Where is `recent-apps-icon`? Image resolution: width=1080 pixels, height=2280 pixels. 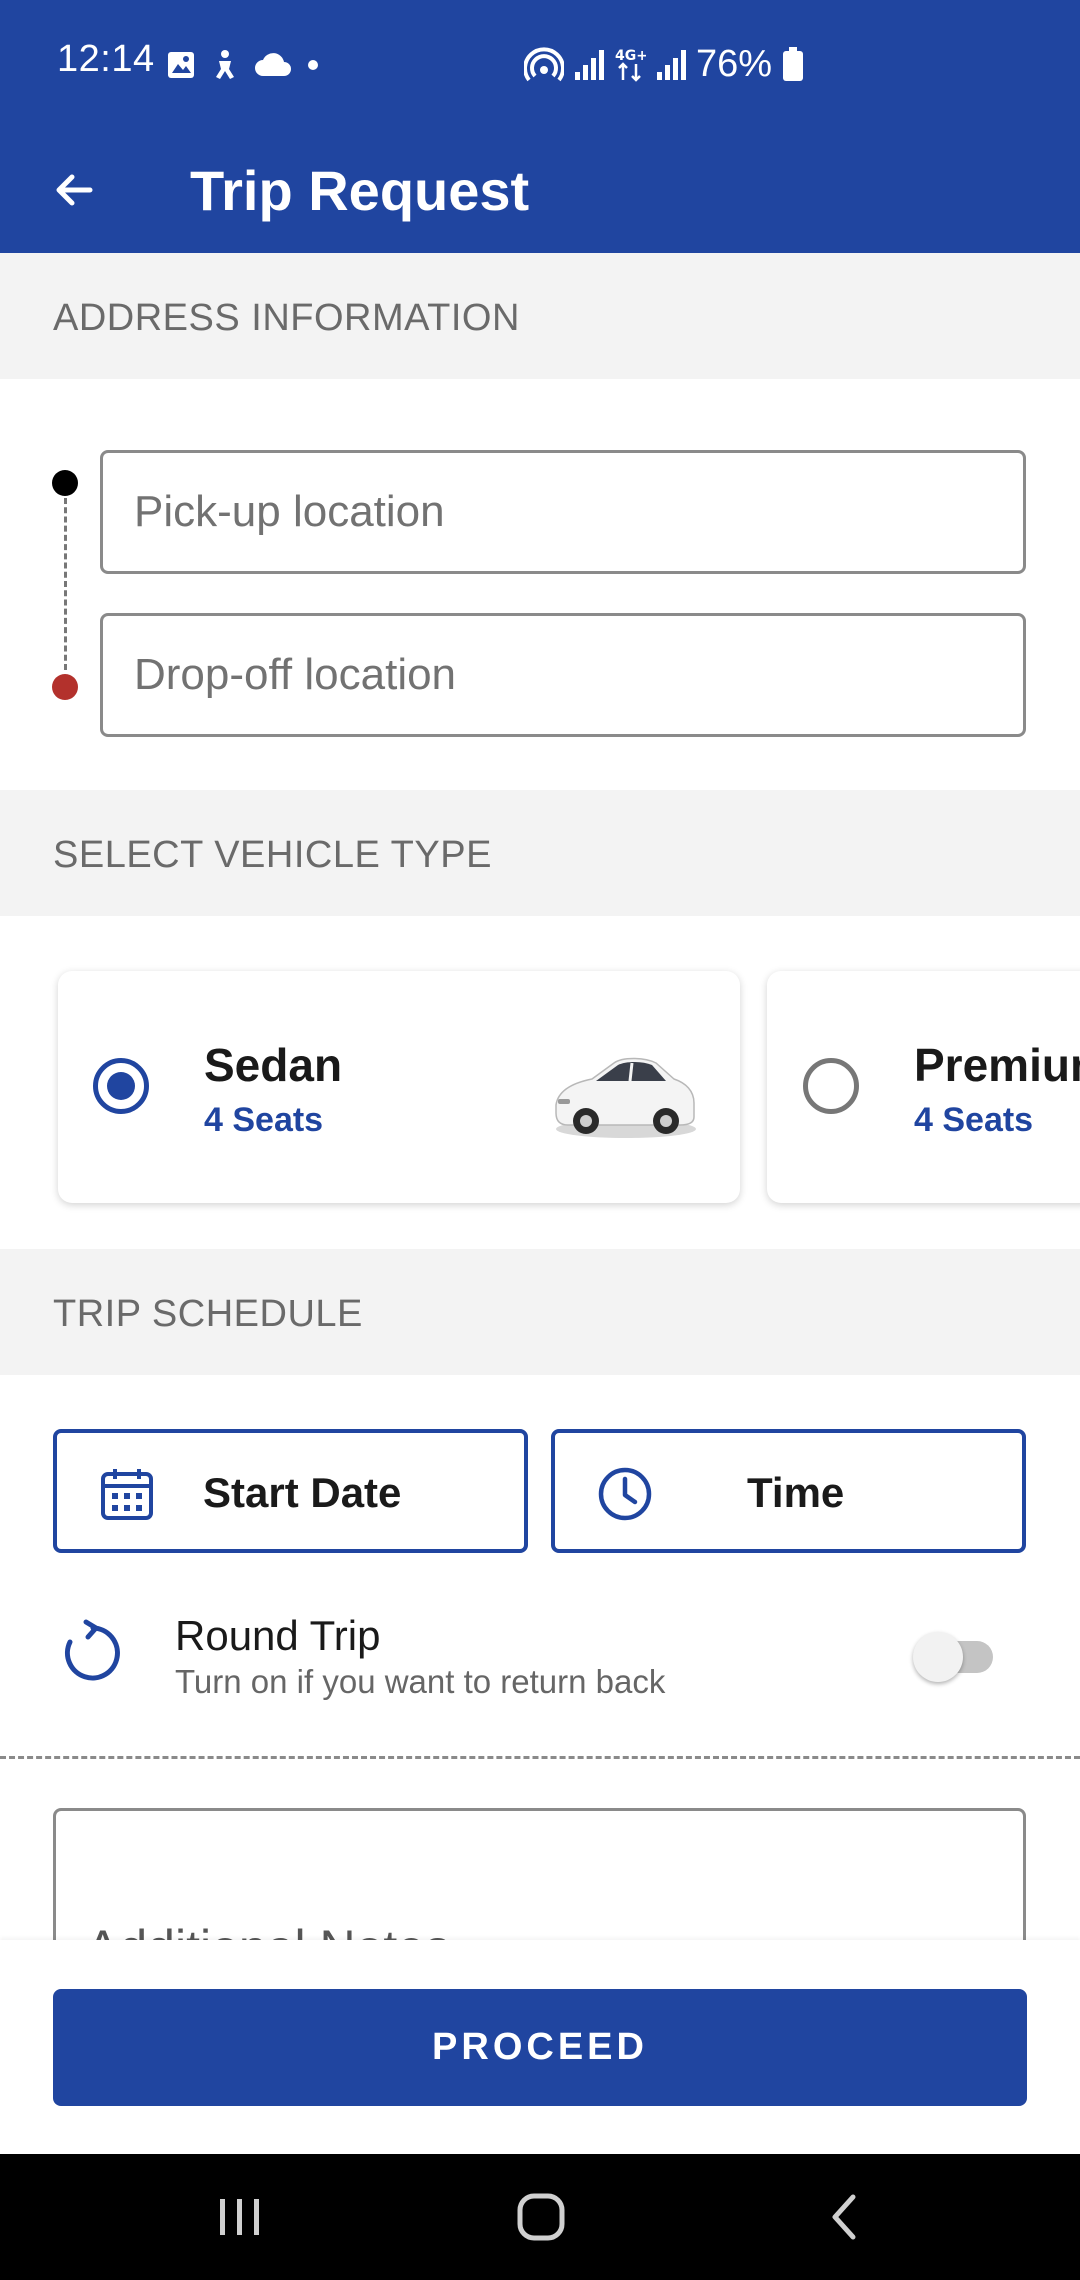 recent-apps-icon is located at coordinates (239, 2217).